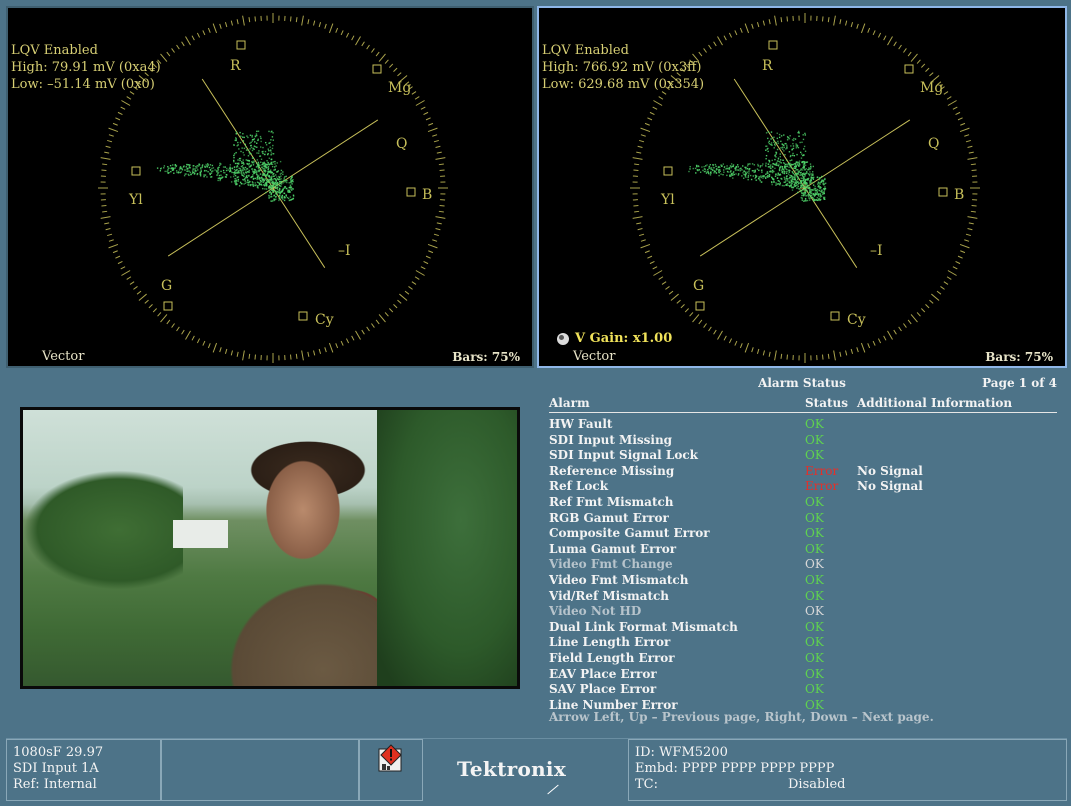  I want to click on reference-source: Ref: Internal, so click(55, 784).